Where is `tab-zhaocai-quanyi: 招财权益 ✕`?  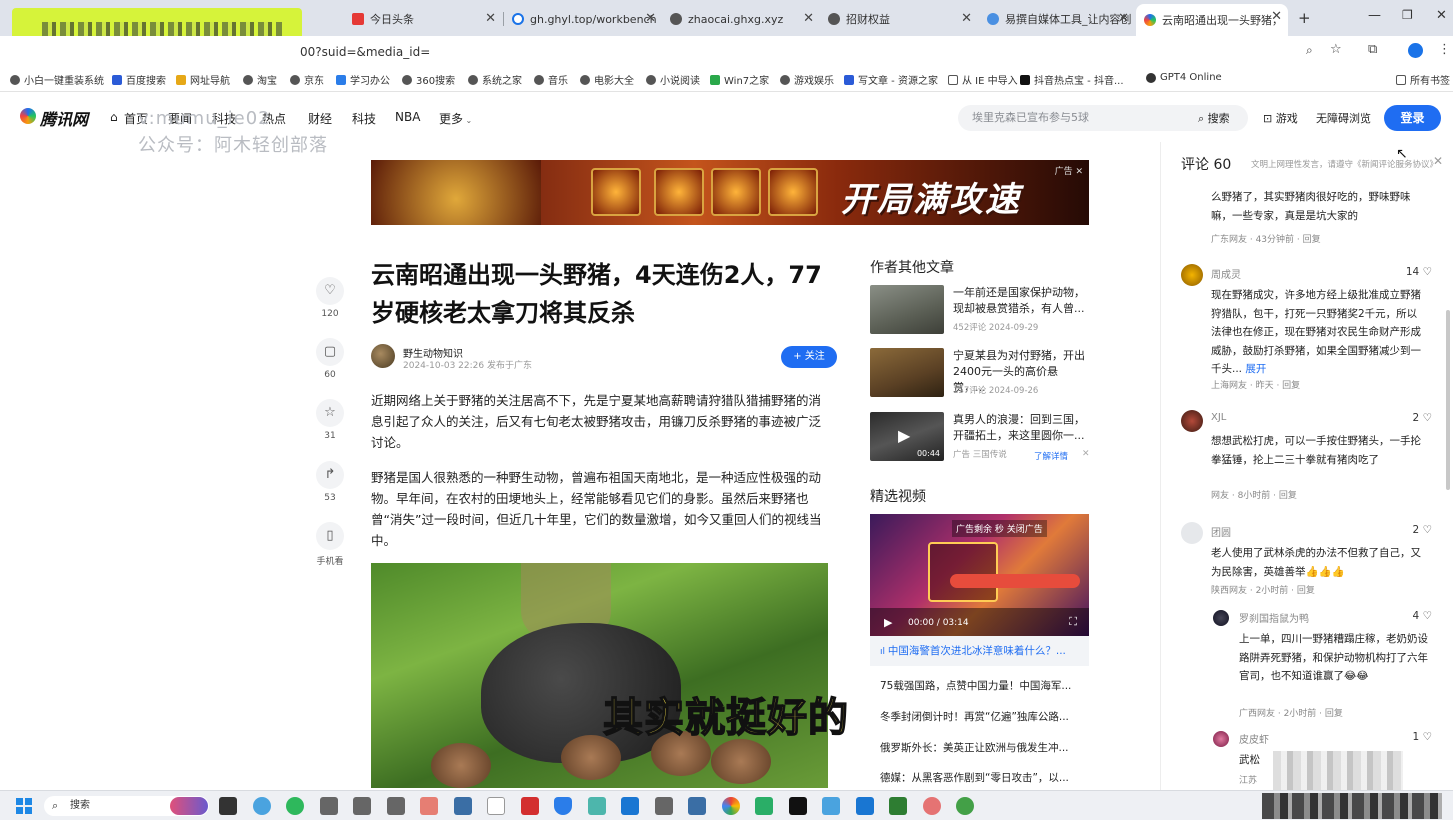
tab-zhaocai-quanyi: 招财权益 ✕ is located at coordinates (903, 19).